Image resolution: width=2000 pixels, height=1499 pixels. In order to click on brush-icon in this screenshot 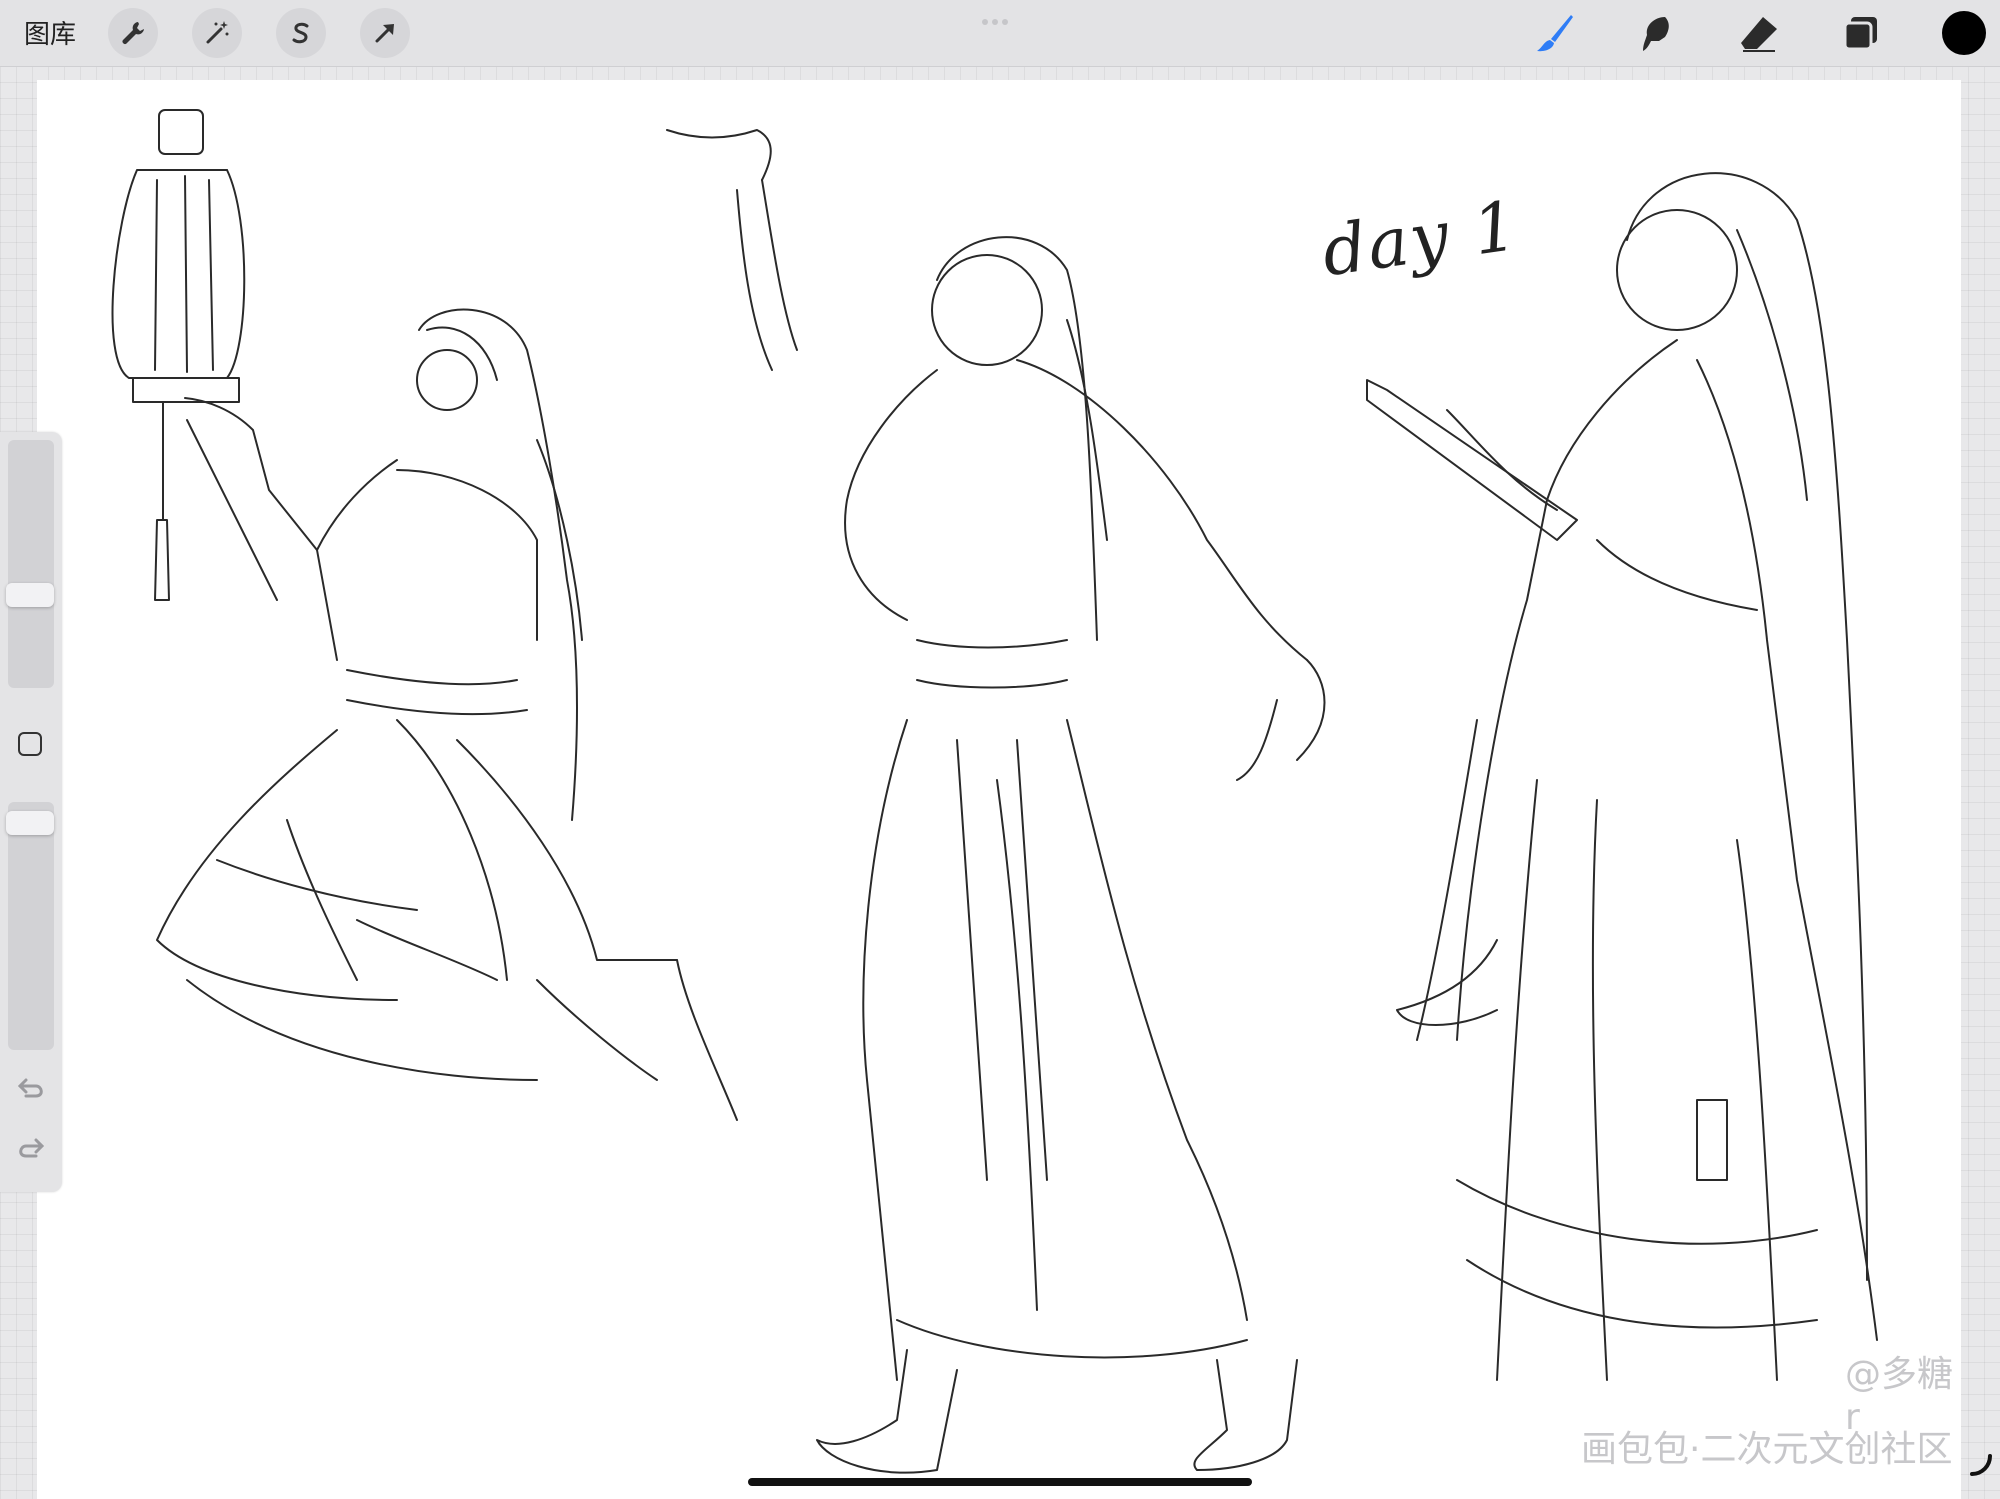, I will do `click(1555, 33)`.